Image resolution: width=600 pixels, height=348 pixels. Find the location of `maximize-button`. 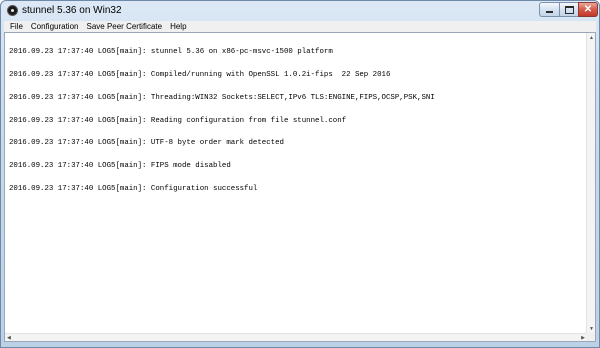

maximize-button is located at coordinates (568, 9).